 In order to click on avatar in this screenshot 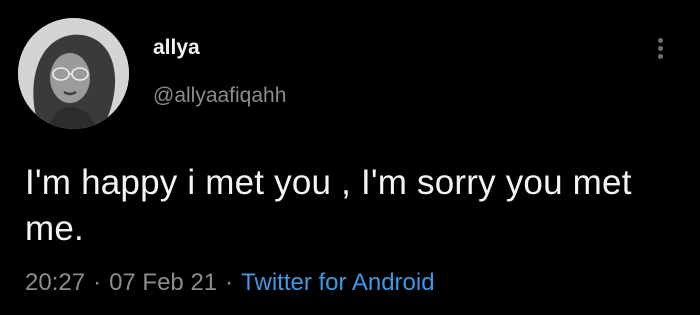, I will do `click(73, 73)`.